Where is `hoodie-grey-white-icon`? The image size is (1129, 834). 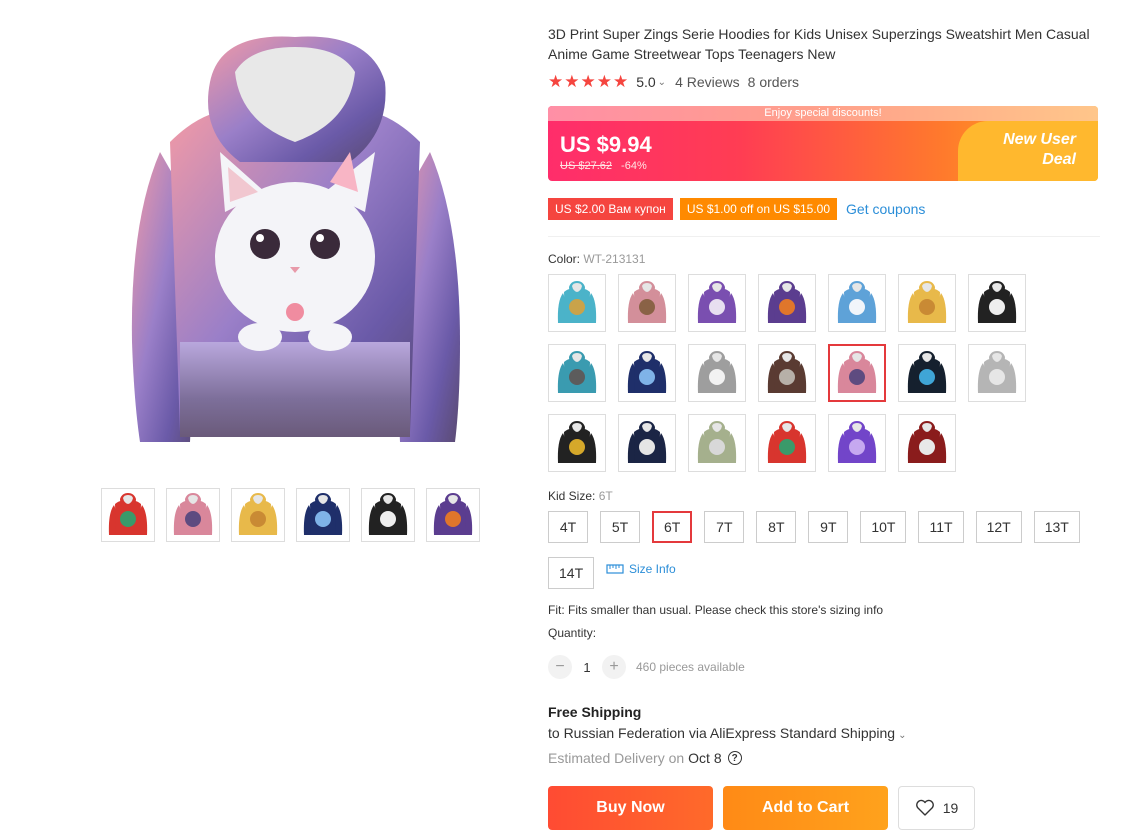 hoodie-grey-white-icon is located at coordinates (717, 372).